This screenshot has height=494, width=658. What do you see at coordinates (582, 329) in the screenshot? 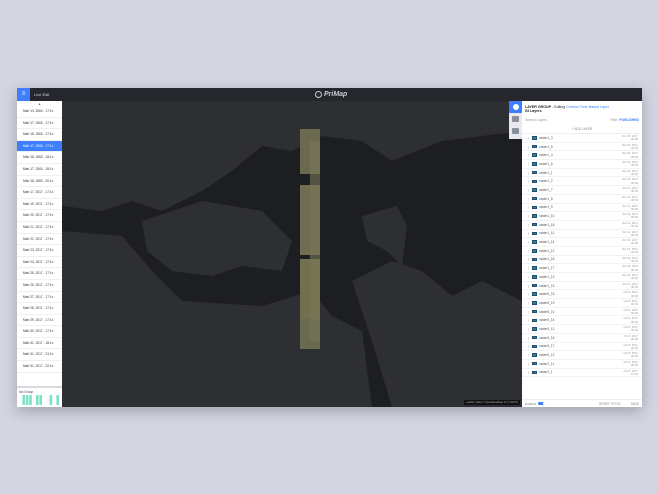
I see `layer-row: ⋮ raster5_12 Oct 6, 2017 00:00` at bounding box center [582, 329].